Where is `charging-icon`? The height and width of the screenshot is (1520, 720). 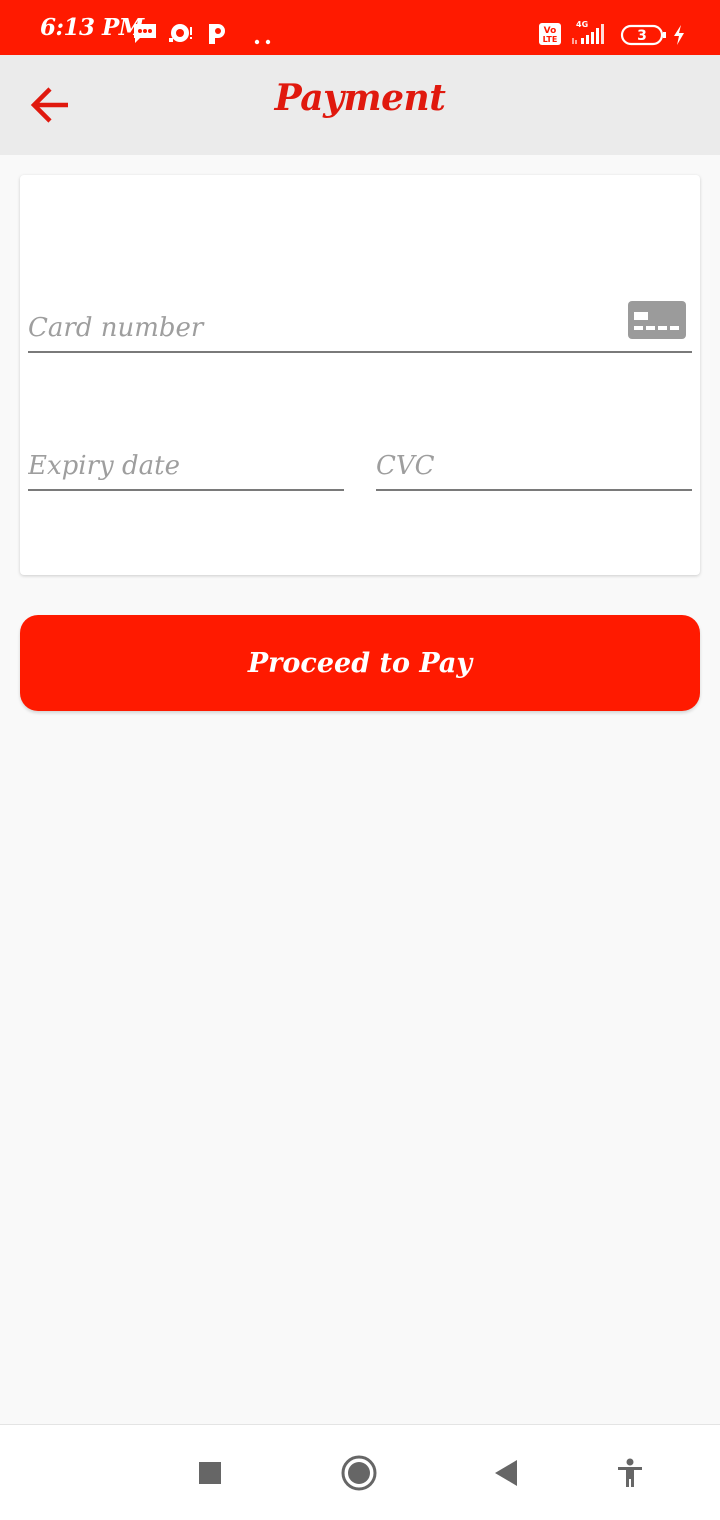
charging-icon is located at coordinates (679, 37).